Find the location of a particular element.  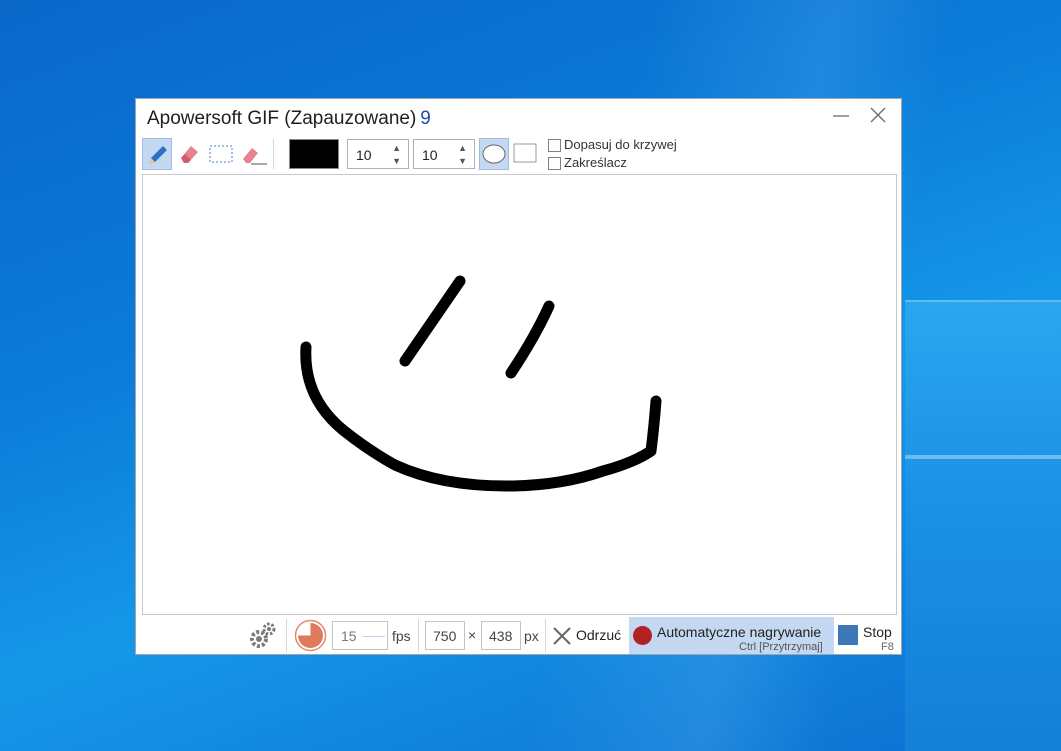

highlighter-checkbox: Zakreślacz is located at coordinates (587, 164).